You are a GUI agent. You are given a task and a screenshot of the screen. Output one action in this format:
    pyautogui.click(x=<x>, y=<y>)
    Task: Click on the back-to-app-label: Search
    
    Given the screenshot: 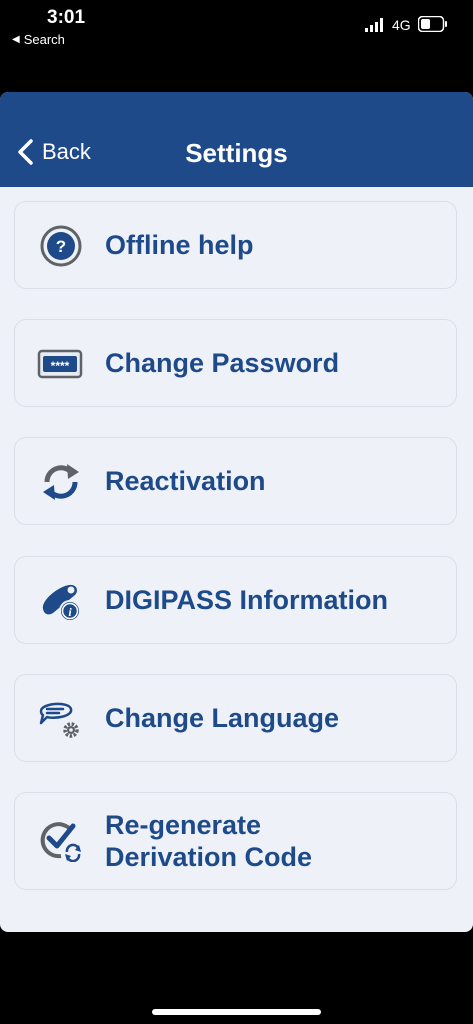 What is the action you would take?
    pyautogui.click(x=44, y=39)
    